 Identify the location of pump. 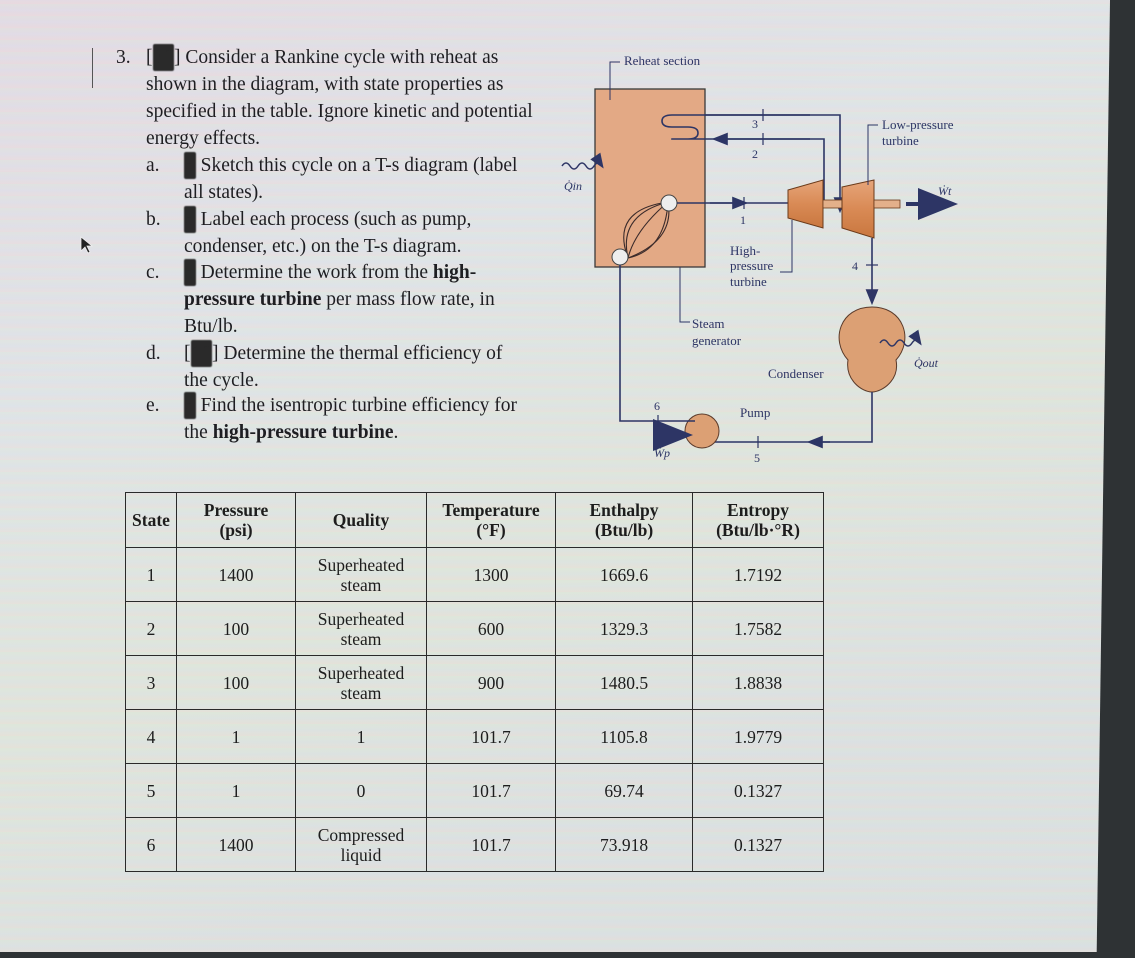
(702, 431).